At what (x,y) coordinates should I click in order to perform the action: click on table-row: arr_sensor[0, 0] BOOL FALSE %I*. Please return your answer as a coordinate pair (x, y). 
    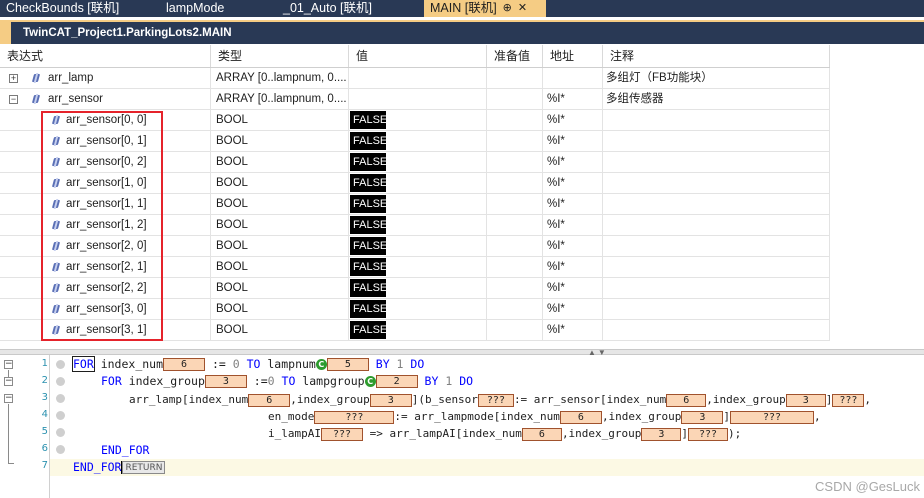
    Looking at the image, I should click on (415, 120).